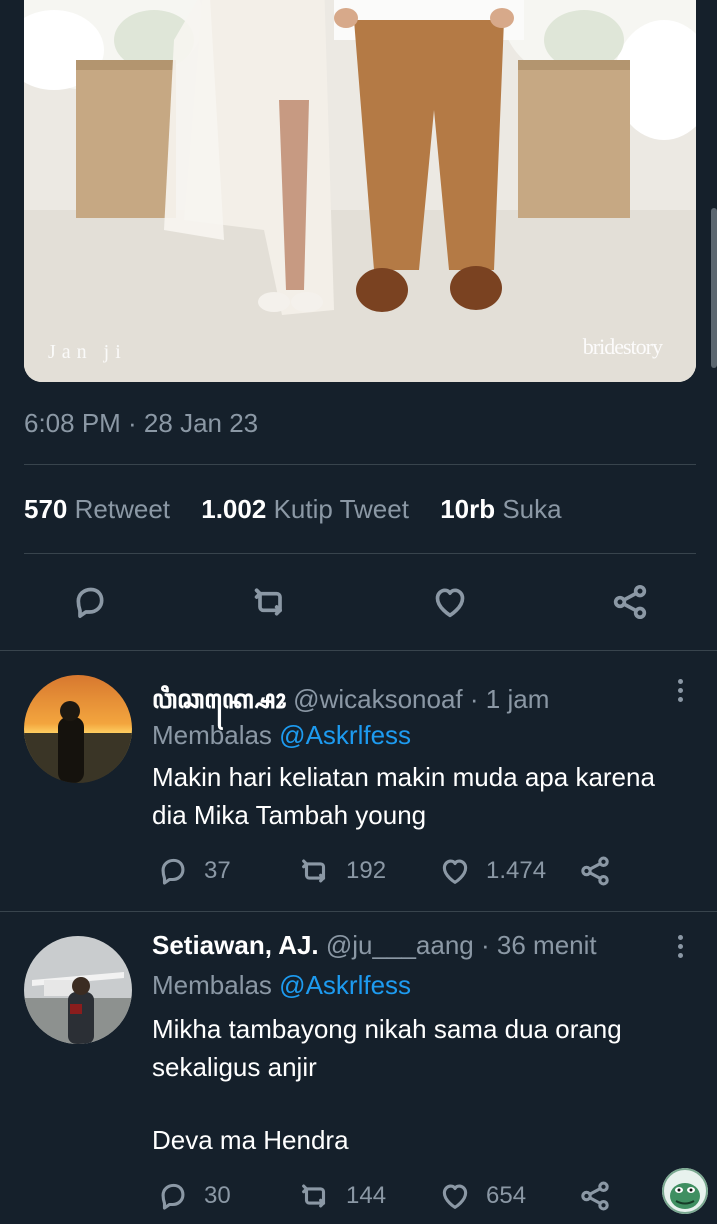 The image size is (717, 1224). What do you see at coordinates (193, 871) in the screenshot?
I see `reply-count-button: 37` at bounding box center [193, 871].